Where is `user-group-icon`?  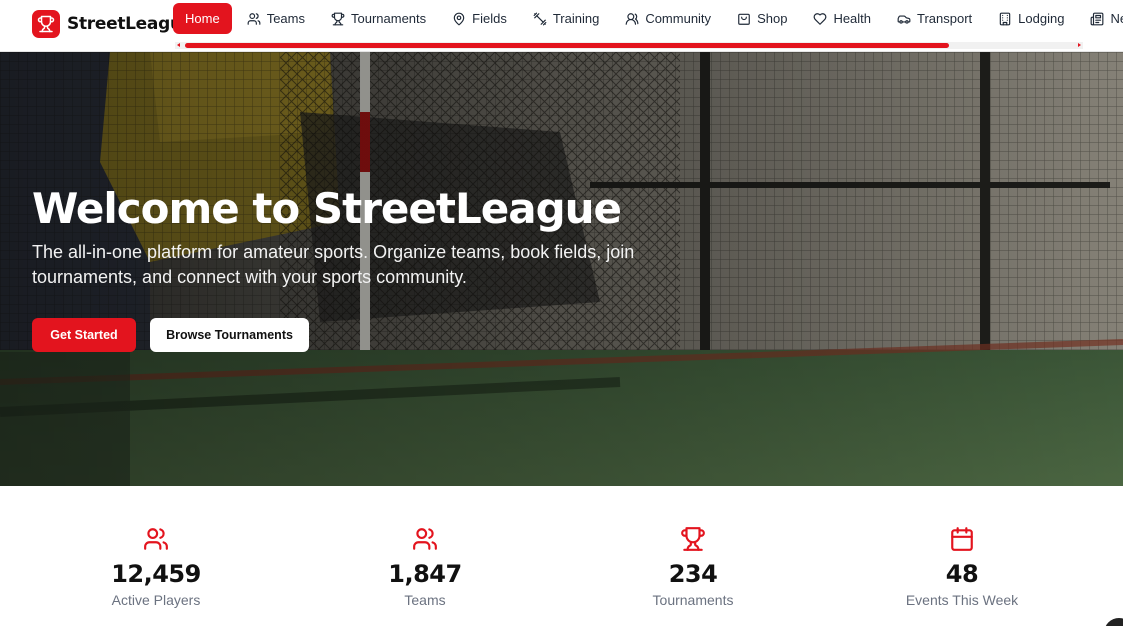
user-group-icon is located at coordinates (632, 18).